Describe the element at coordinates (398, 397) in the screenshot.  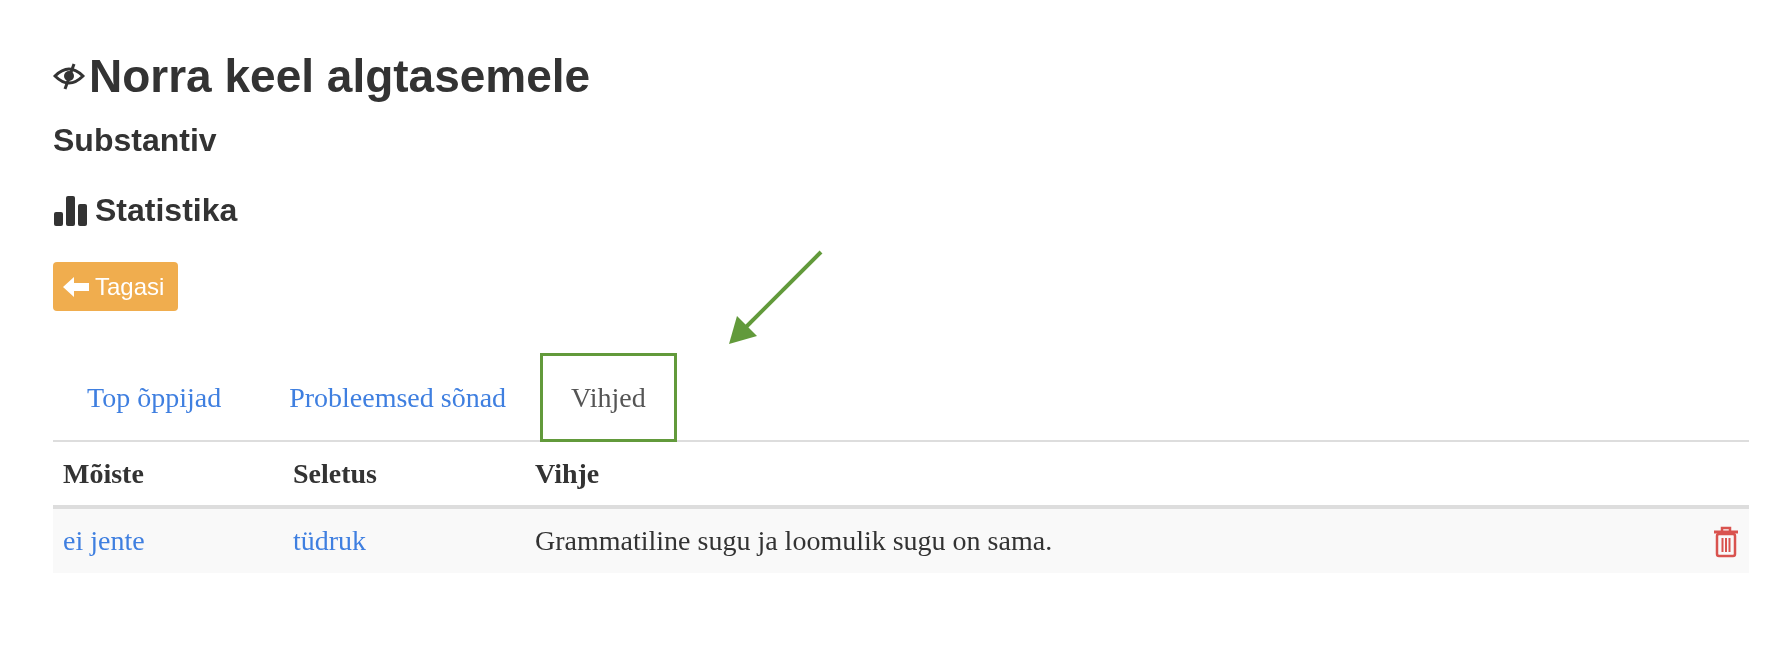
I see `tab: Probleemsed sõnad` at that location.